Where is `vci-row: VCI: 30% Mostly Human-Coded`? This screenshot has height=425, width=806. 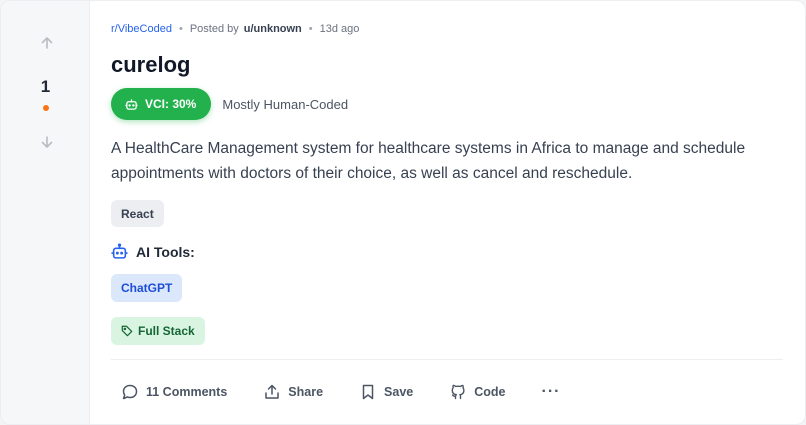
vci-row: VCI: 30% Mostly Human-Coded is located at coordinates (229, 104).